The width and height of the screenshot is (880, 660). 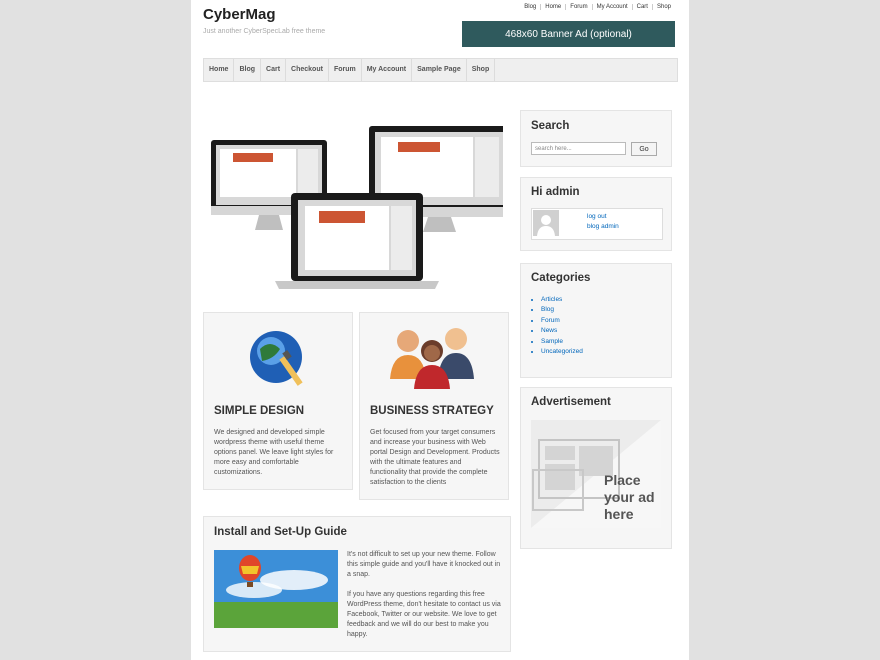 What do you see at coordinates (562, 331) in the screenshot?
I see `category-item: News` at bounding box center [562, 331].